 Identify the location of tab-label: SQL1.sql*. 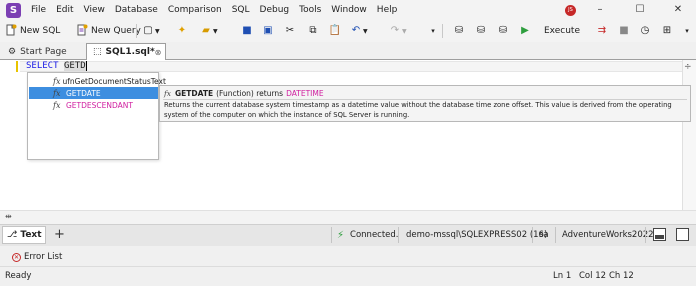
(130, 52).